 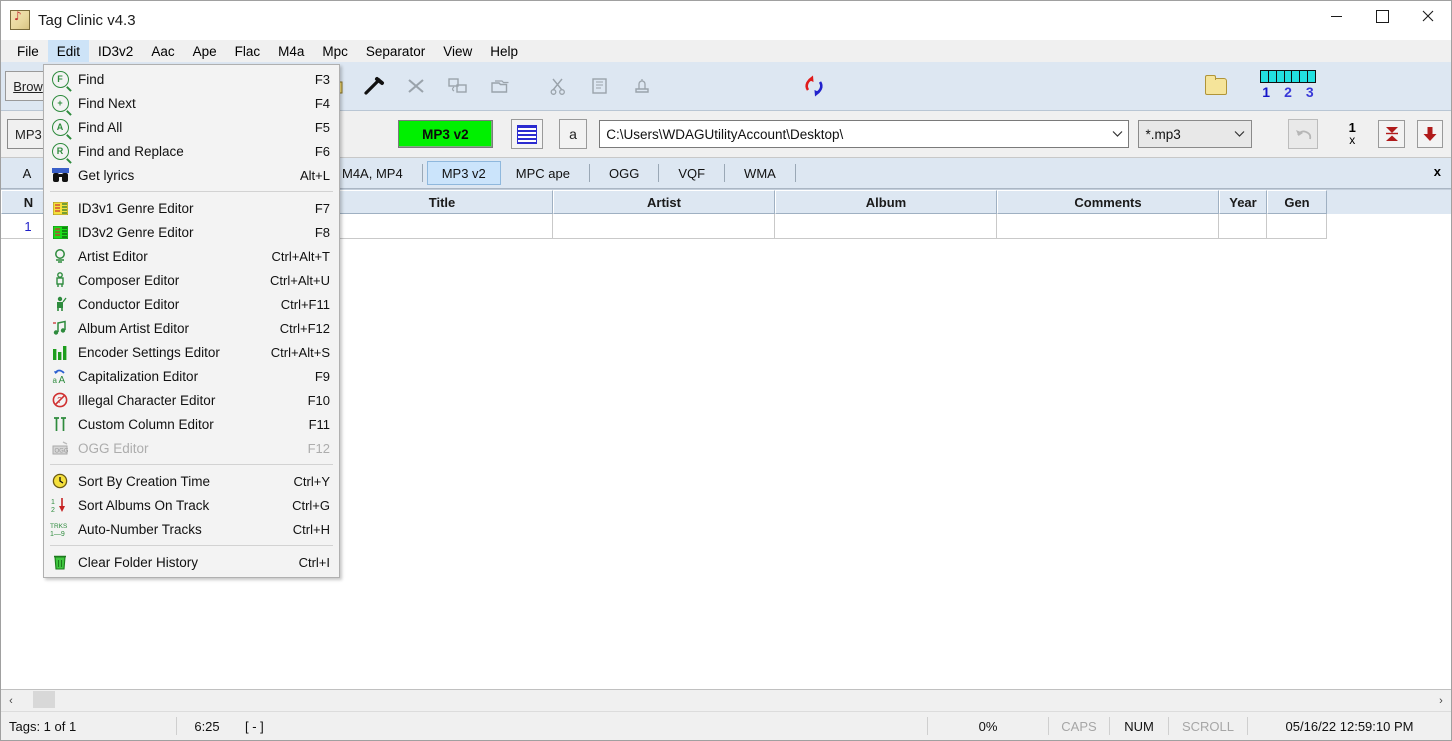 What do you see at coordinates (191, 103) in the screenshot?
I see `menu-item-find-next: + Find Next F4` at bounding box center [191, 103].